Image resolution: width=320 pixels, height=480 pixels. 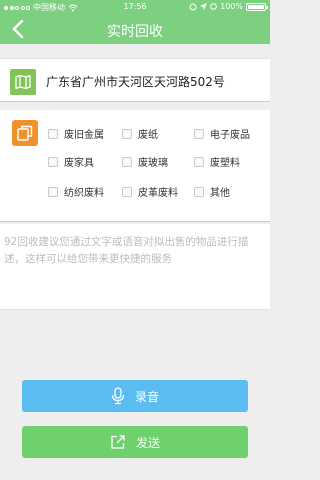 I want to click on page-title: 实时回收, so click(x=135, y=32).